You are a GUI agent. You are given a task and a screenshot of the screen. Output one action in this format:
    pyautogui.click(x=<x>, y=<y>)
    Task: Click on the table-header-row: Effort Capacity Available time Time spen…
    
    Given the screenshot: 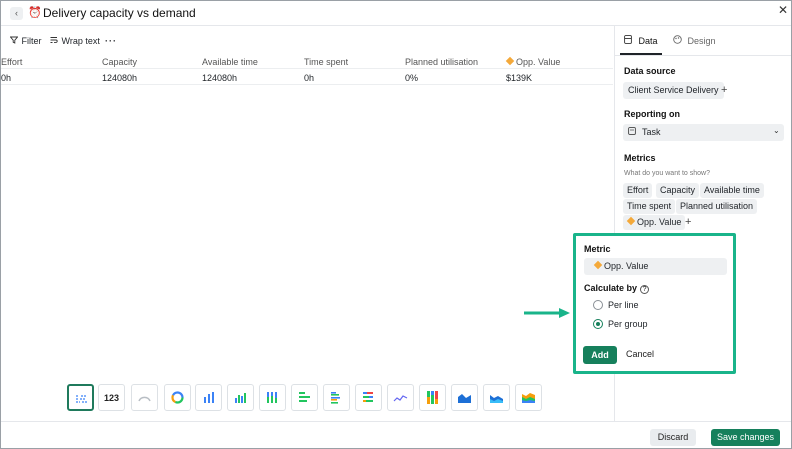 What is the action you would take?
    pyautogui.click(x=307, y=62)
    